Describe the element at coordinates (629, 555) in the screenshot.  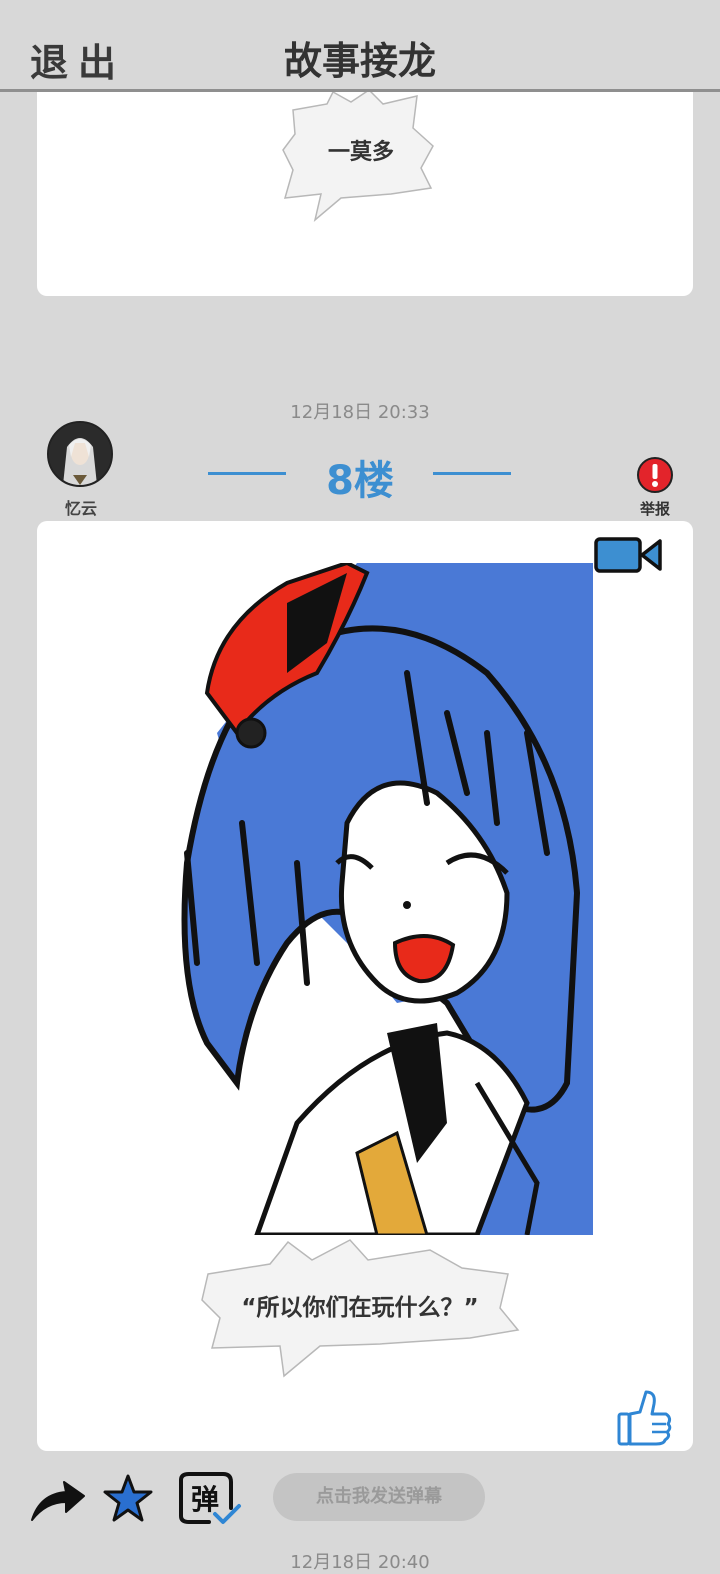
I see `video-camera-icon` at that location.